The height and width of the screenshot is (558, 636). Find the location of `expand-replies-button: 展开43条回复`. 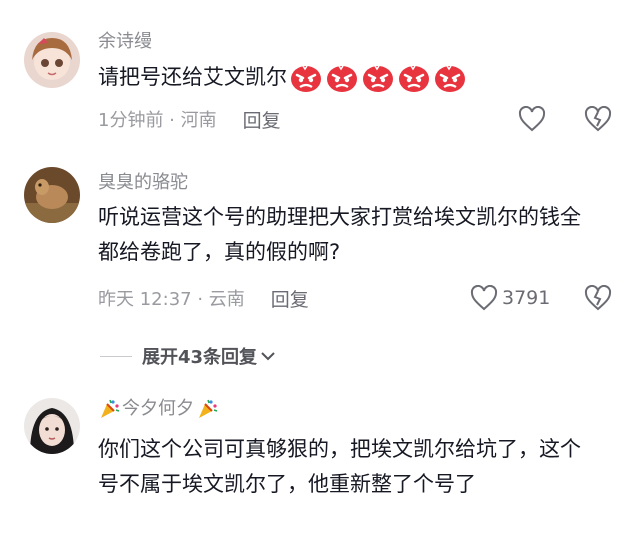

expand-replies-button: 展开43条回复 is located at coordinates (188, 356).